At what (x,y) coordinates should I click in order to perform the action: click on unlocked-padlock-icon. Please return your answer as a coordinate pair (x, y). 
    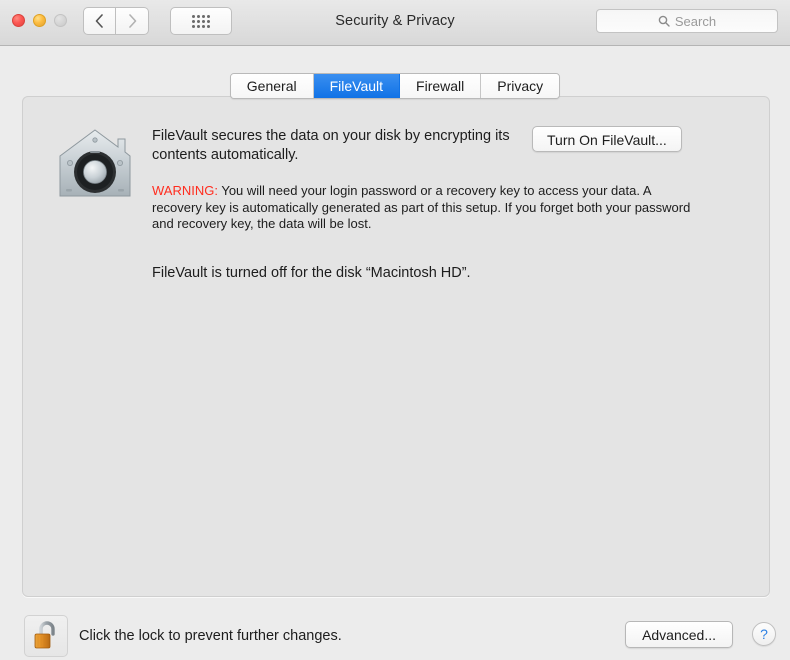
    Looking at the image, I should click on (44, 635).